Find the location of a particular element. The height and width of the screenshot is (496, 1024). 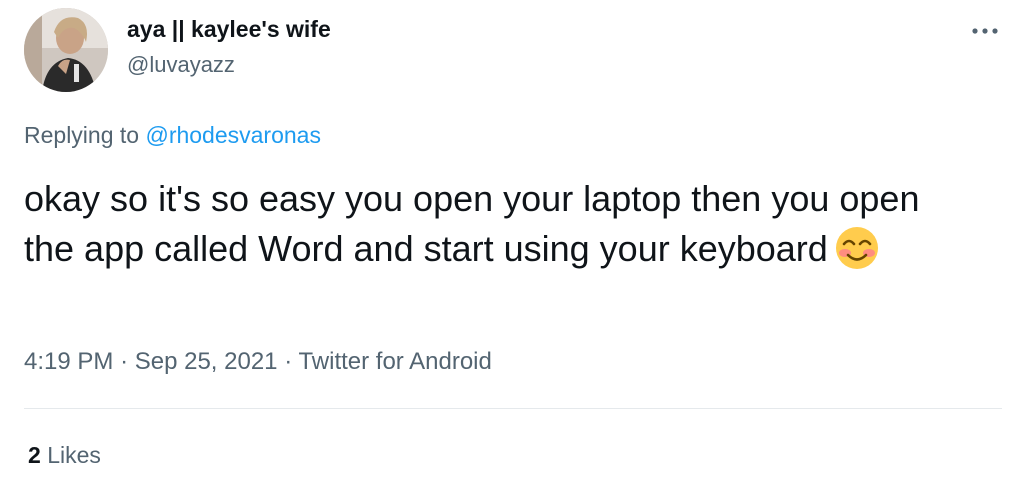

avatar-photo-icon is located at coordinates (66, 50).